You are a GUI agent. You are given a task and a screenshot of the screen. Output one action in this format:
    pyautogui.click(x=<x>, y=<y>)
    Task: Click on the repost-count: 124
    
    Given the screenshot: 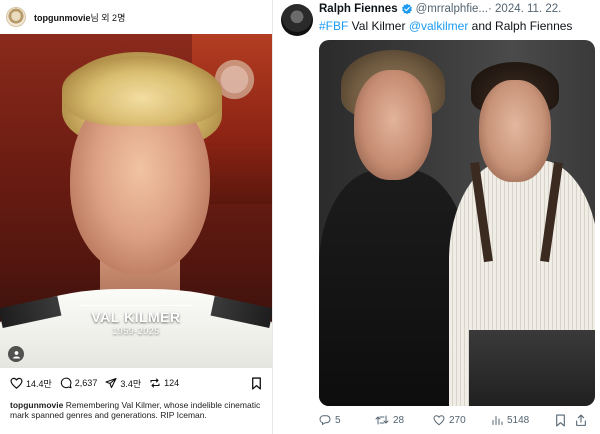 What is the action you would take?
    pyautogui.click(x=172, y=383)
    